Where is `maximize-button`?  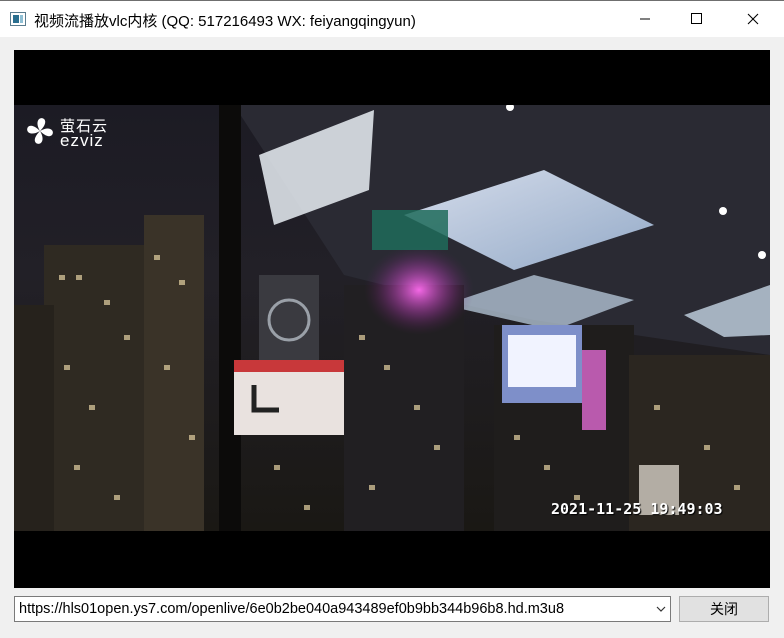
maximize-button is located at coordinates (697, 19).